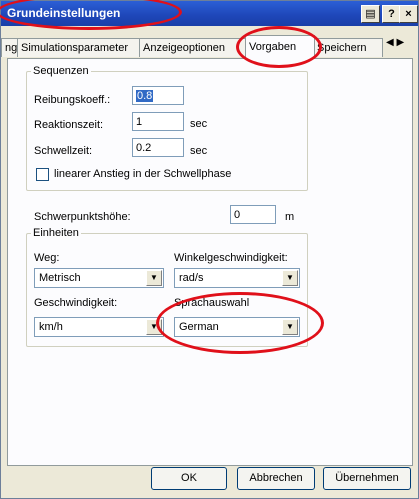  Describe the element at coordinates (199, 327) in the screenshot. I see `sprache-value: German` at that location.